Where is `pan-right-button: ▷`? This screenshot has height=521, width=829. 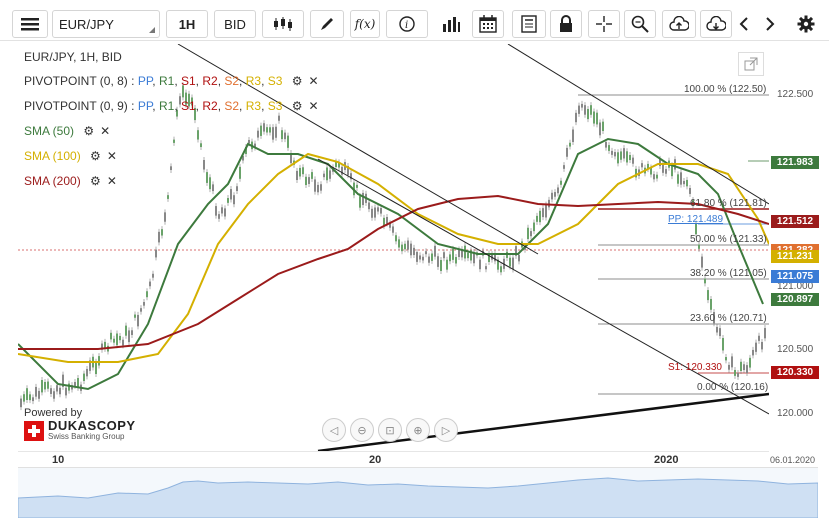 pan-right-button: ▷ is located at coordinates (446, 430).